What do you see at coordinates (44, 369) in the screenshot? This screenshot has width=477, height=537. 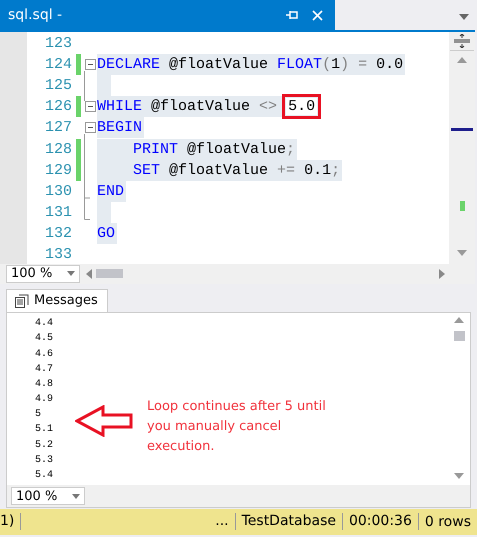 I see `message-line: 4.7` at bounding box center [44, 369].